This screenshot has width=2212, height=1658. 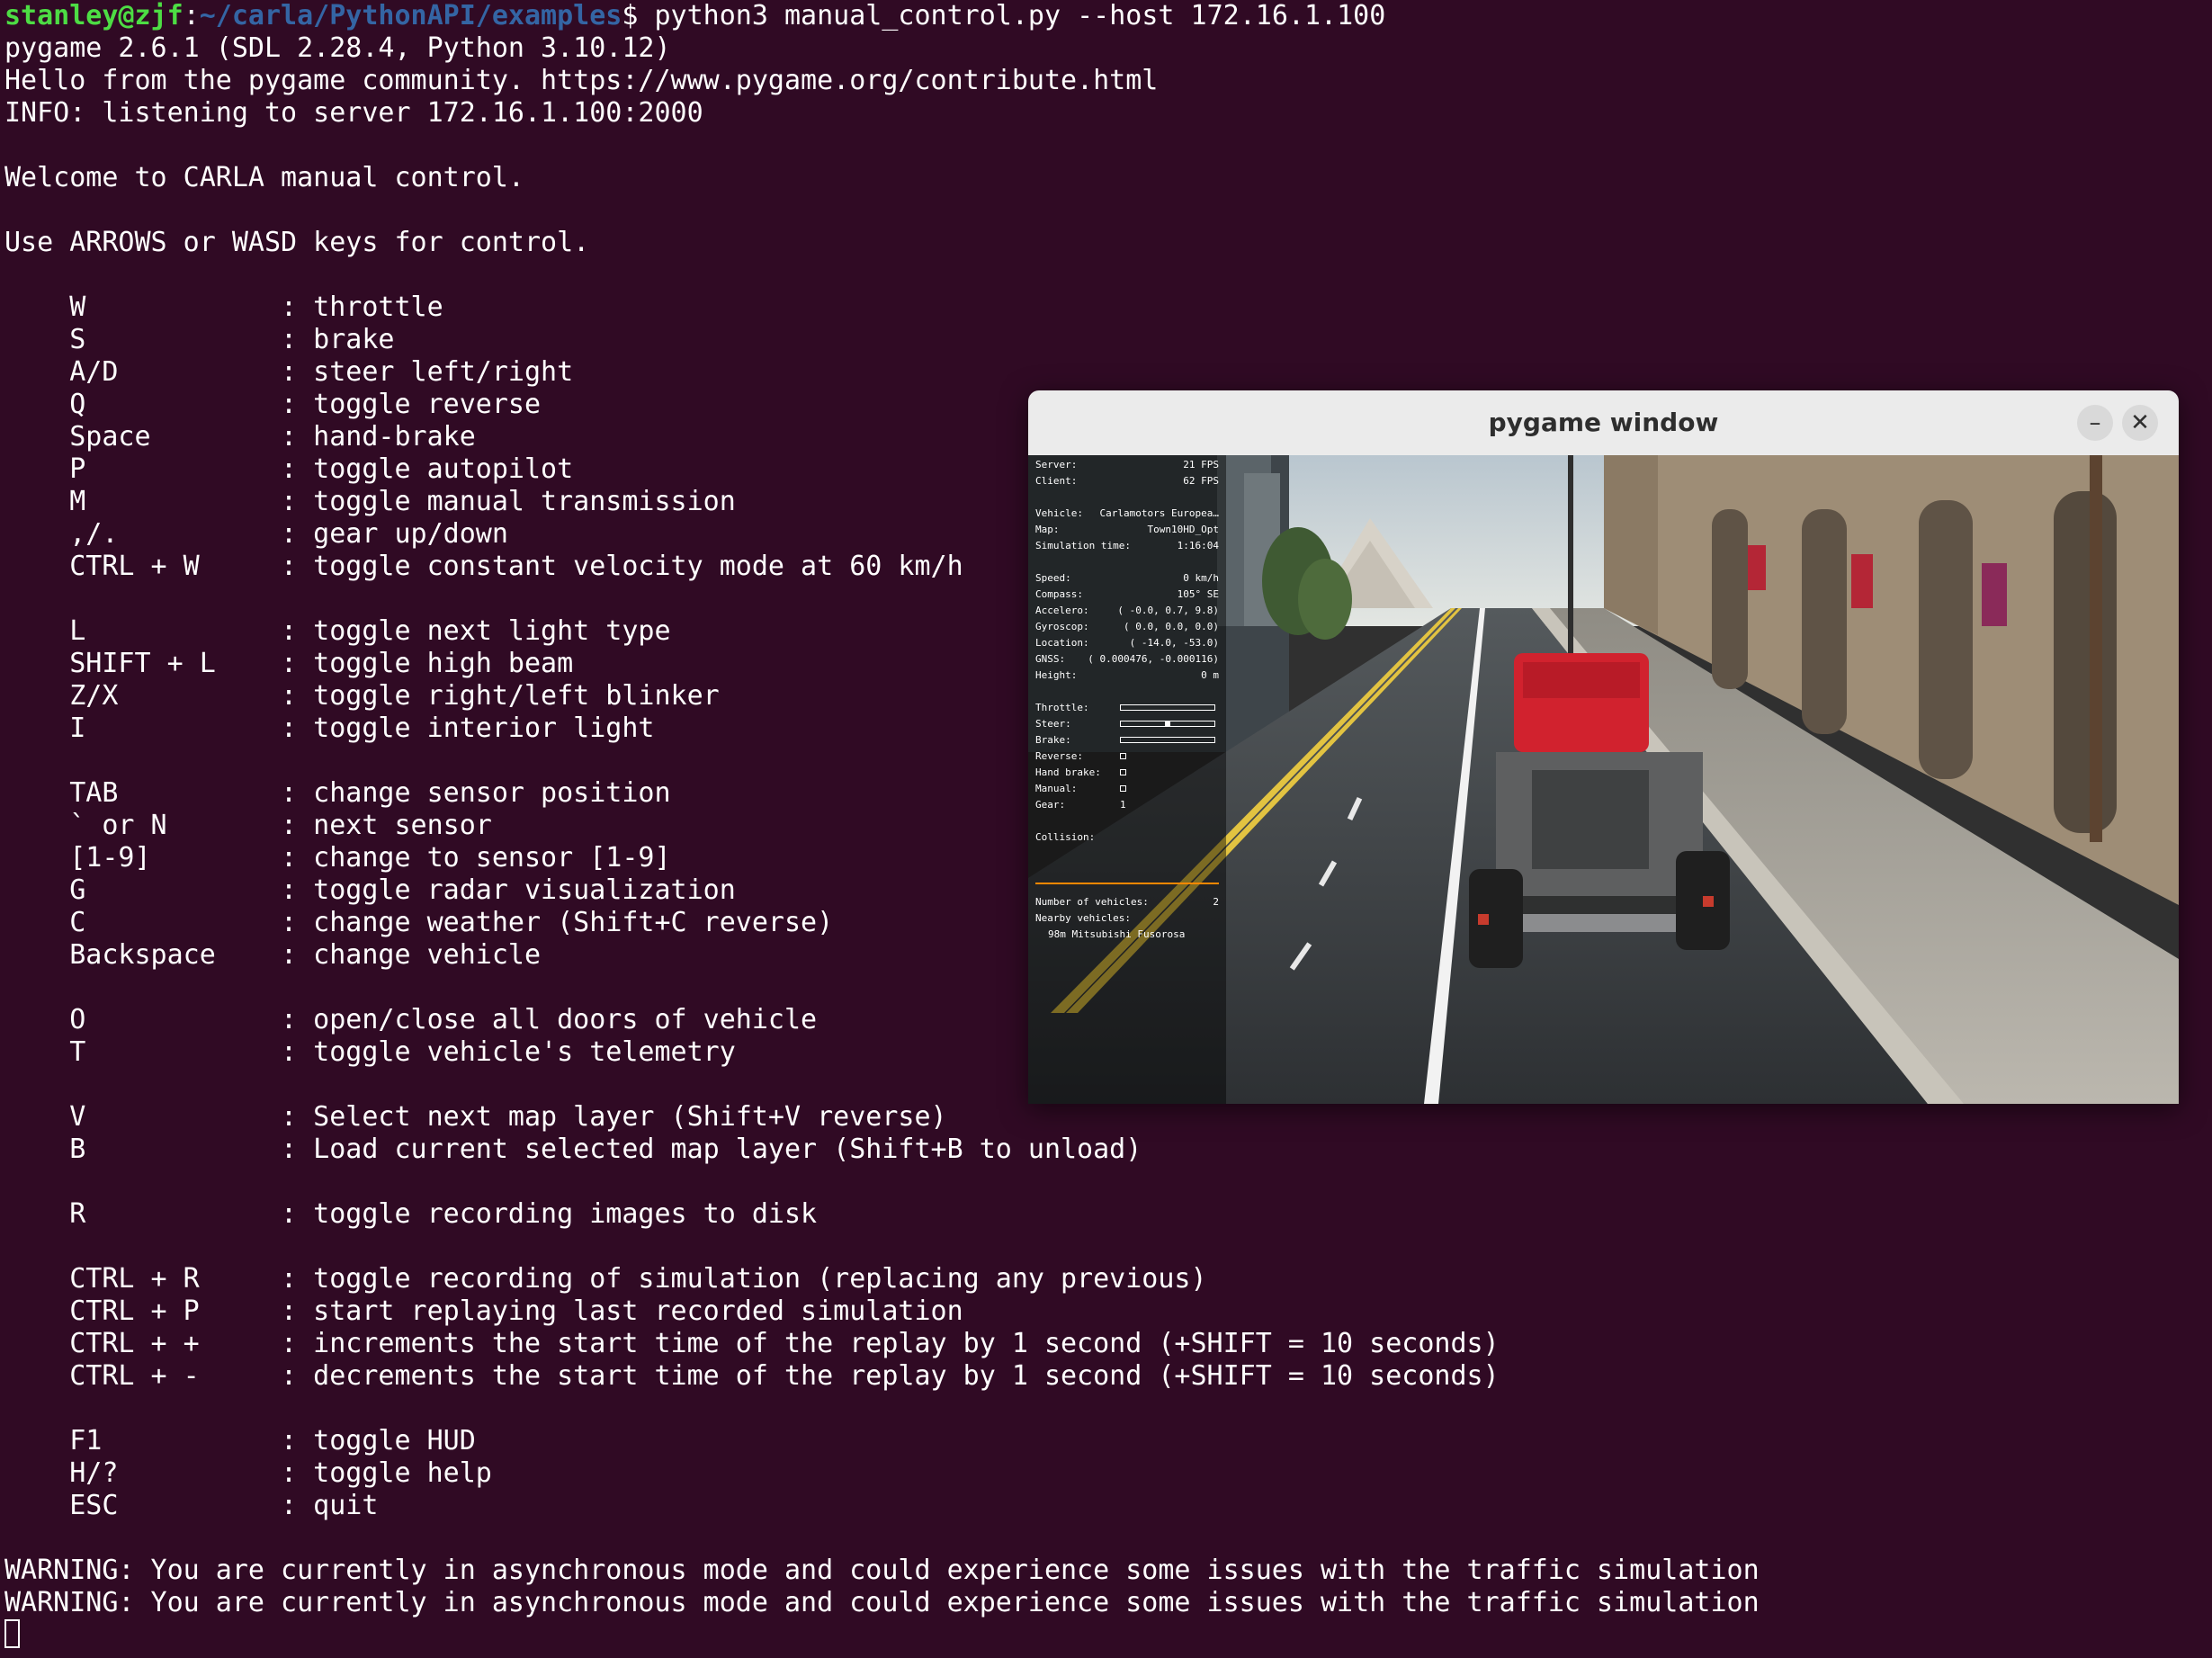 I want to click on terminal-line: R : toggle recording images to disk, so click(x=411, y=1214).